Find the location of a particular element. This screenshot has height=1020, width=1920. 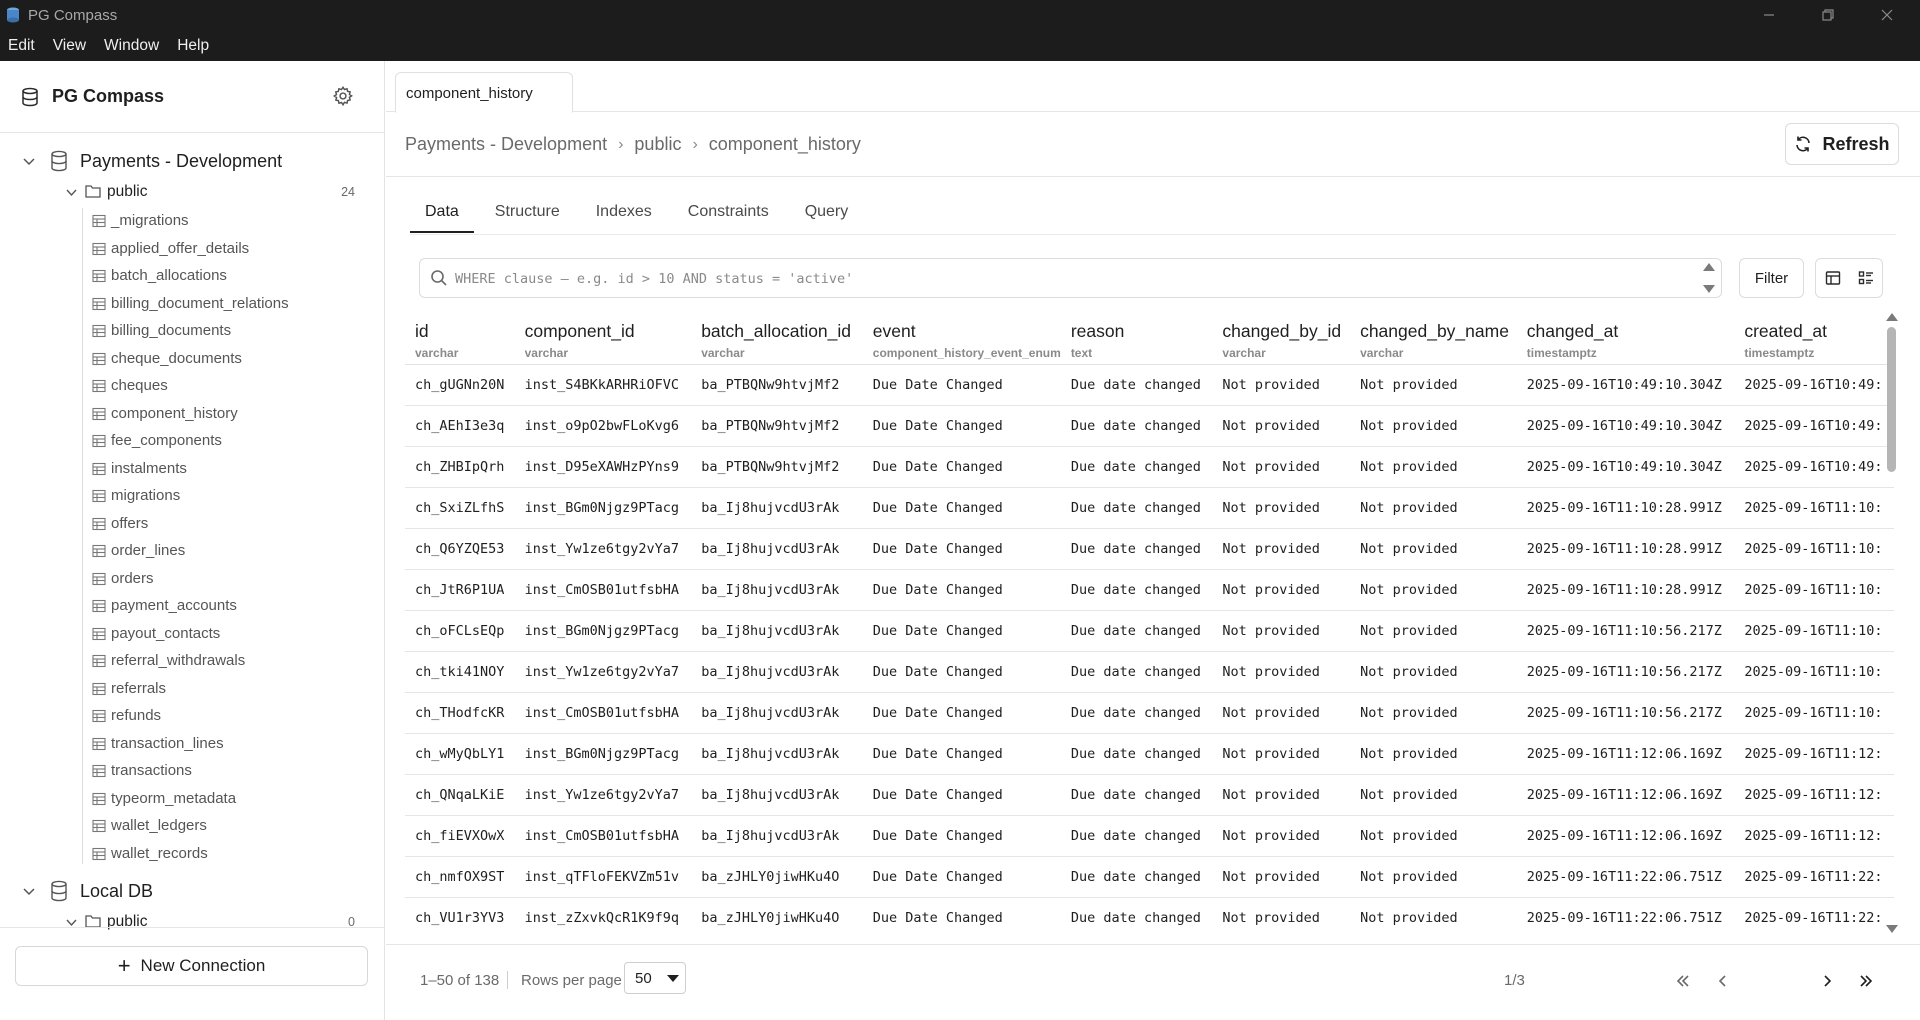

last-page-button is located at coordinates (1866, 981).